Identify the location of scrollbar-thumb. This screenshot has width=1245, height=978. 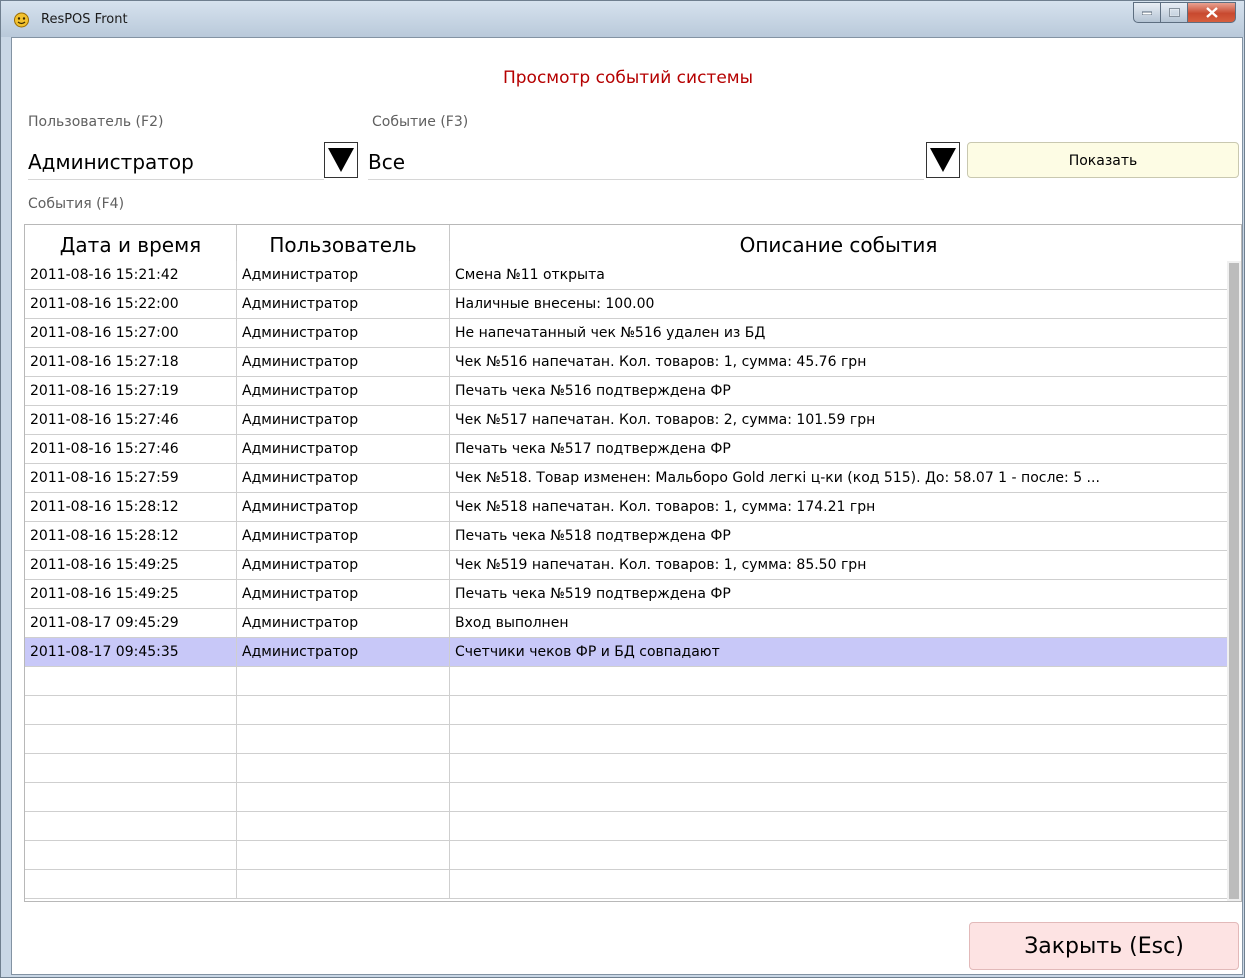
(1234, 581).